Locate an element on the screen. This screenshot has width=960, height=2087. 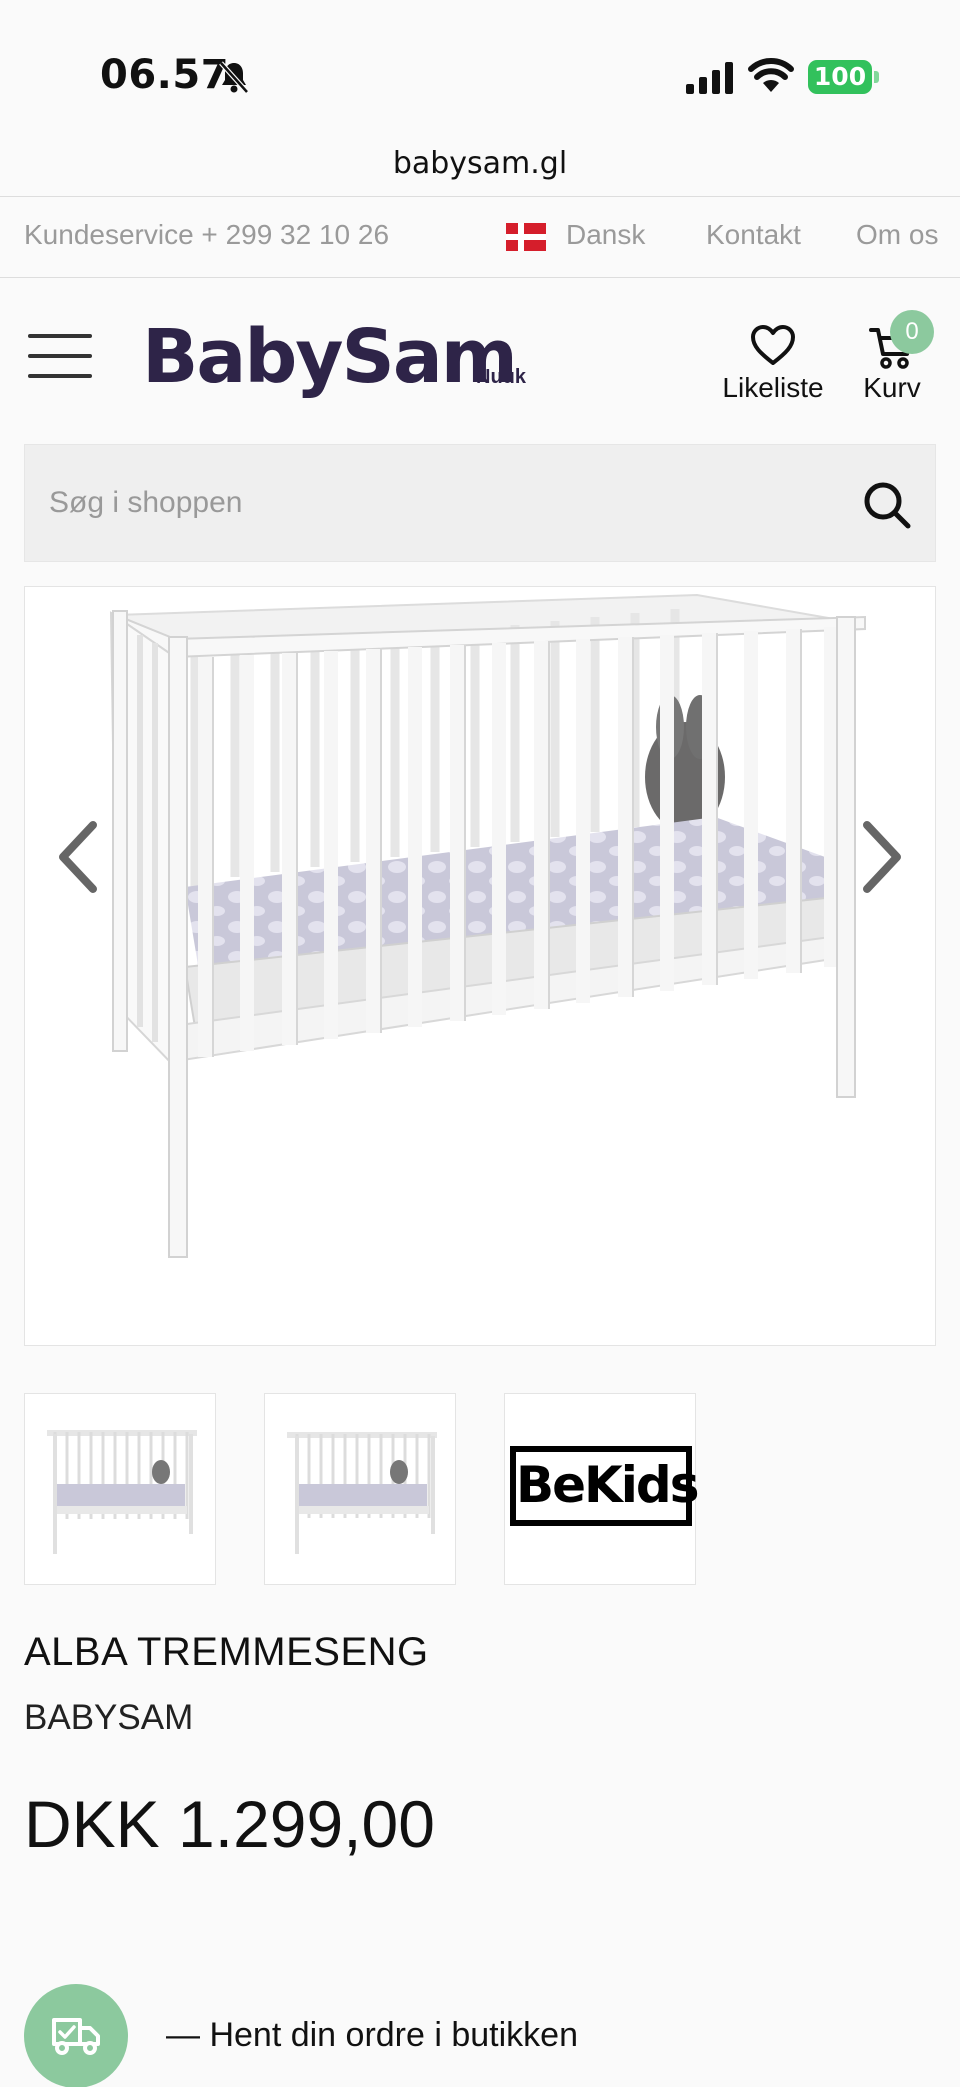
product-brand: BABYSAM is located at coordinates (108, 1718).